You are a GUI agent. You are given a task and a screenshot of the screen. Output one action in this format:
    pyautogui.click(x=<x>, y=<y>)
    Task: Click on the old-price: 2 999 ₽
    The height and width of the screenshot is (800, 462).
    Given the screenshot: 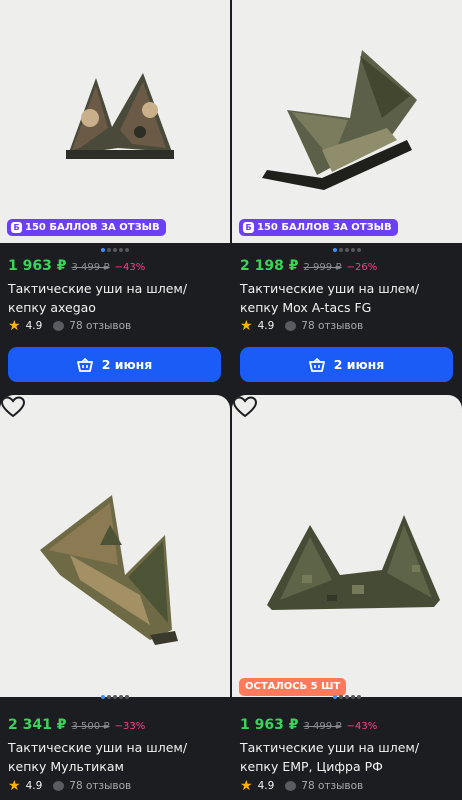 What is the action you would take?
    pyautogui.click(x=322, y=267)
    